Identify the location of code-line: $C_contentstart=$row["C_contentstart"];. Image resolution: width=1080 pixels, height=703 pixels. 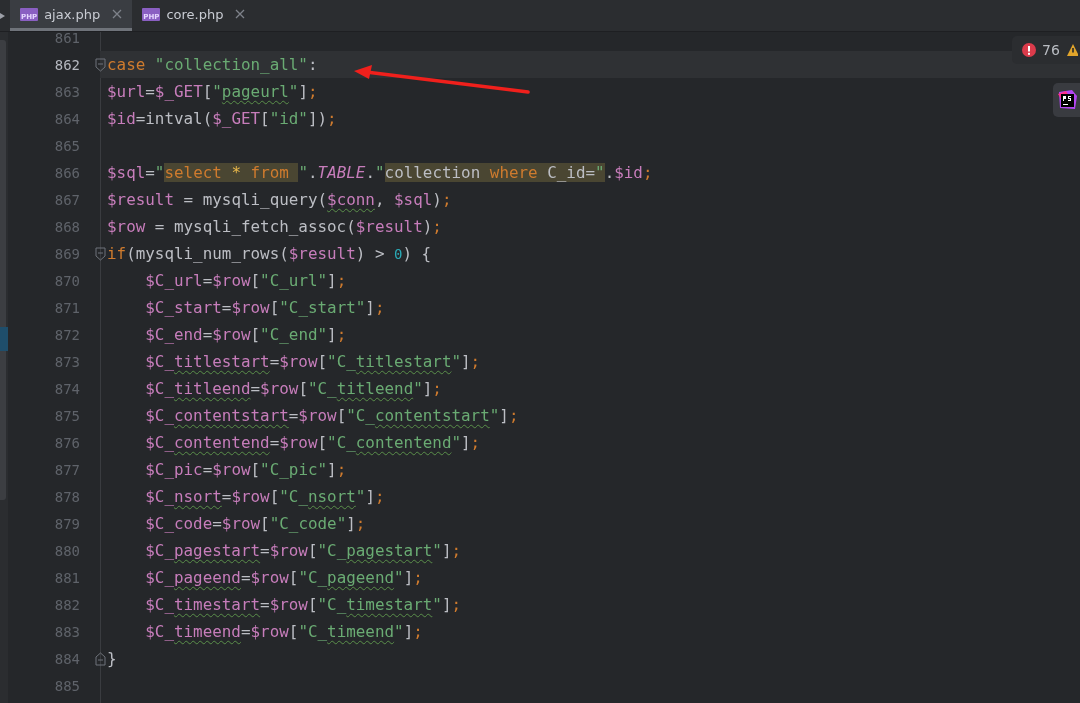
(332, 416).